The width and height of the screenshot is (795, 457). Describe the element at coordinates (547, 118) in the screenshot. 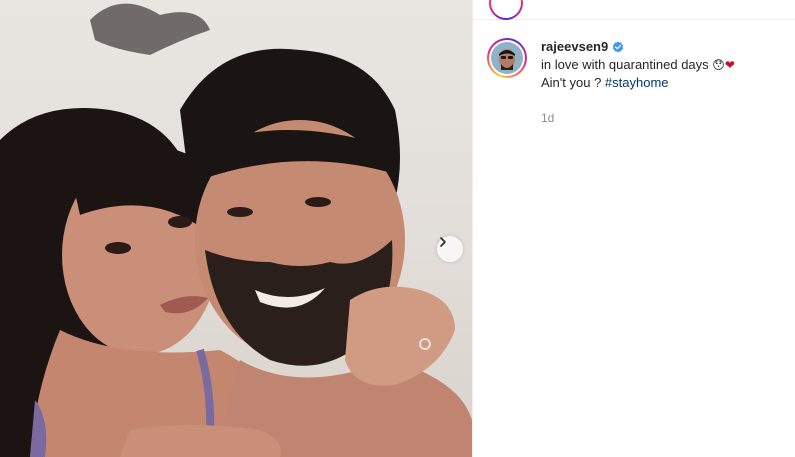

I see `post-timestamp: 1d` at that location.